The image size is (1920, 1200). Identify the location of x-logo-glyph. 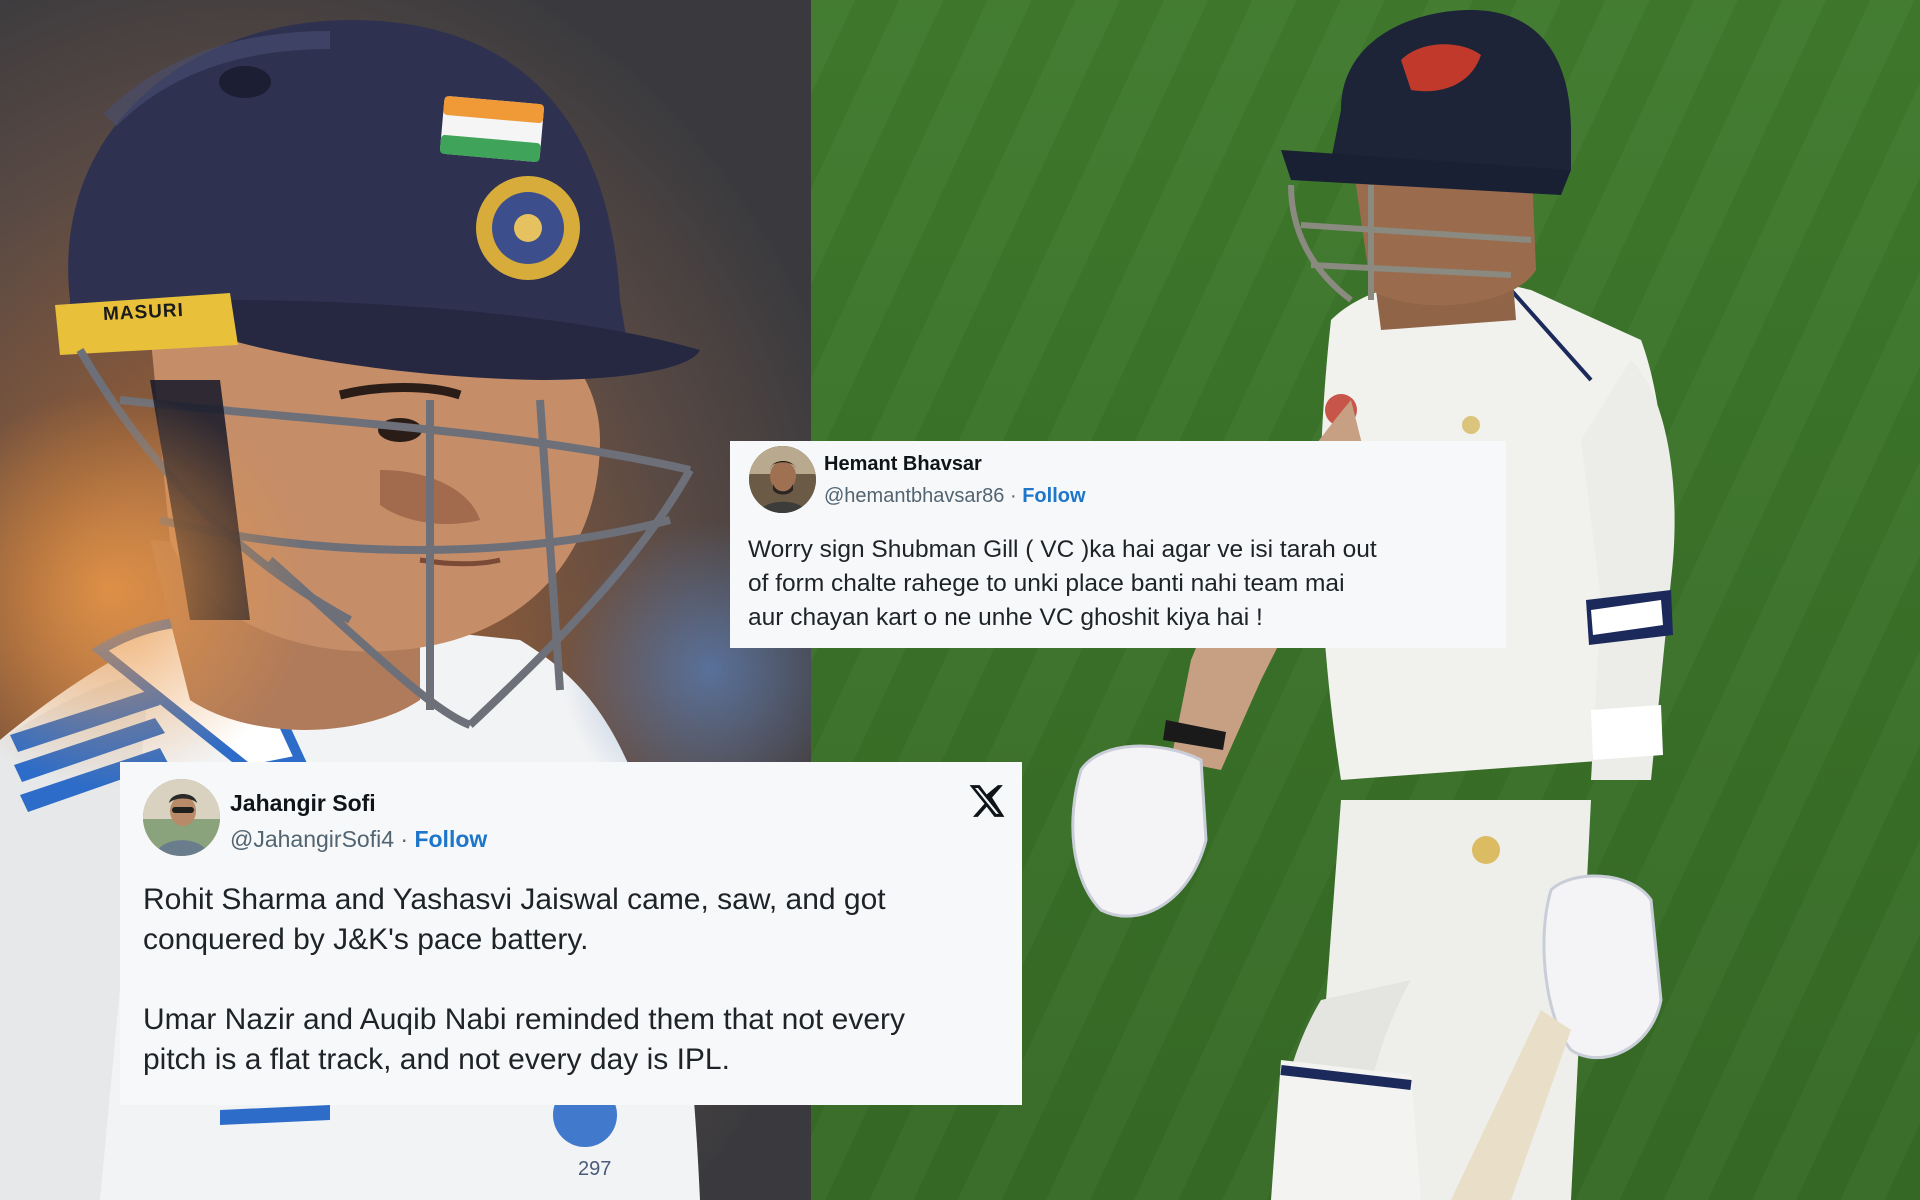
(987, 801).